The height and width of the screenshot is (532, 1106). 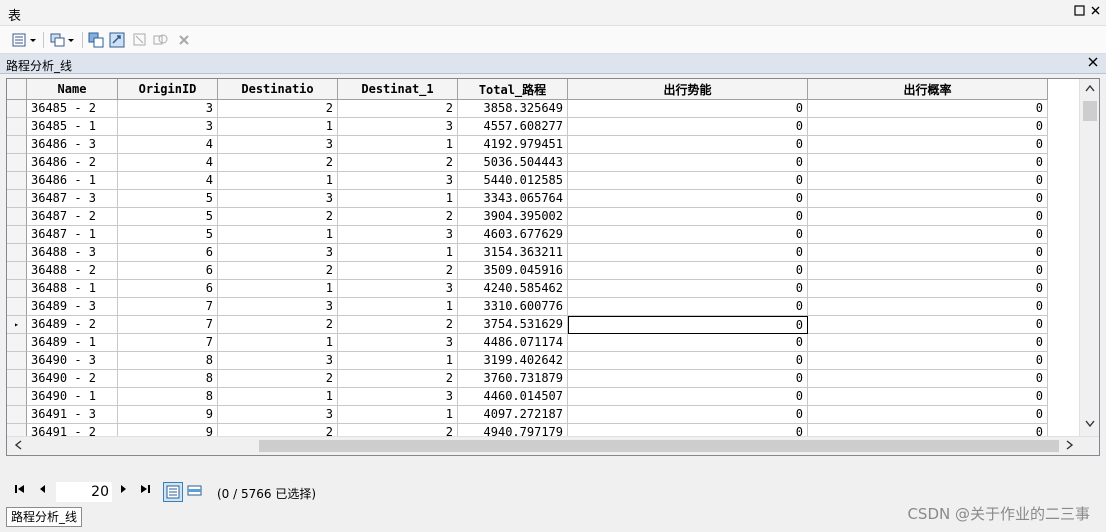 What do you see at coordinates (527, 271) in the screenshot?
I see `table-row: 36488 - 2 6 2 2 3509.045916 0 0` at bounding box center [527, 271].